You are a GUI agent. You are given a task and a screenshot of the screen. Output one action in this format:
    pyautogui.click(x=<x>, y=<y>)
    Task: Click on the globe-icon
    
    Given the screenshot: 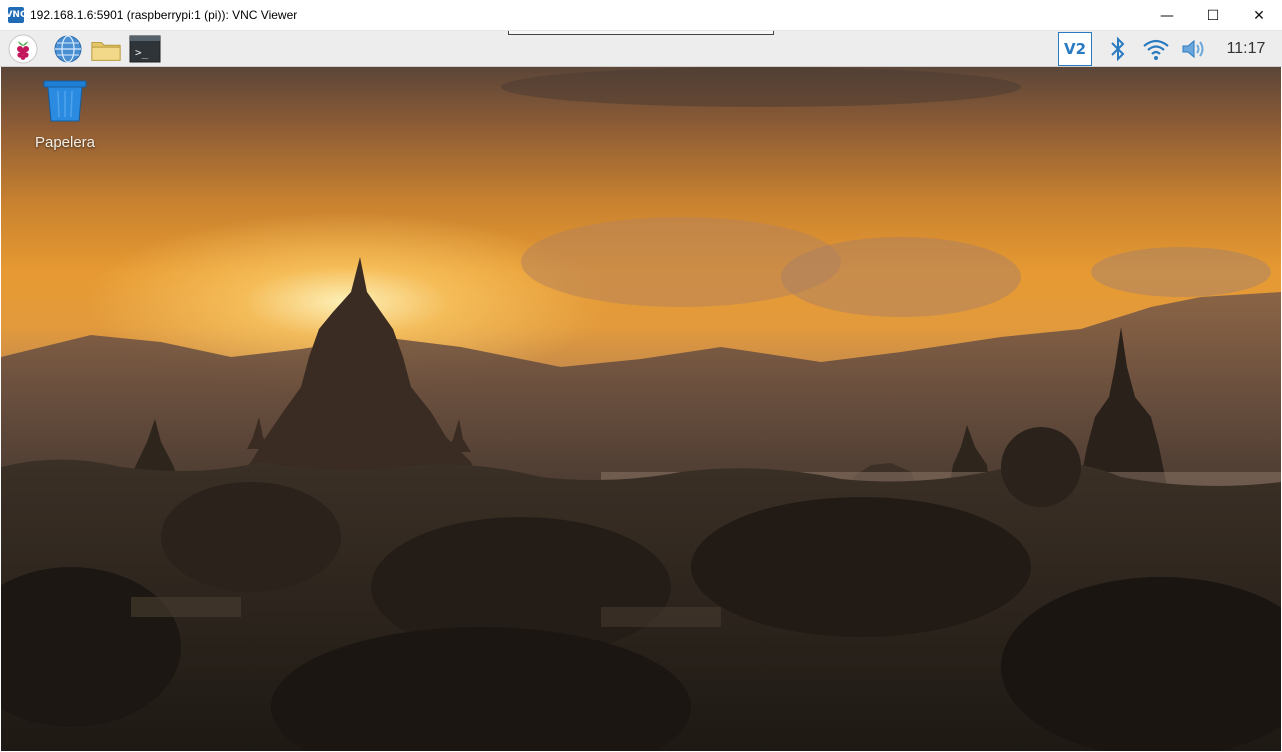 What is the action you would take?
    pyautogui.click(x=68, y=49)
    